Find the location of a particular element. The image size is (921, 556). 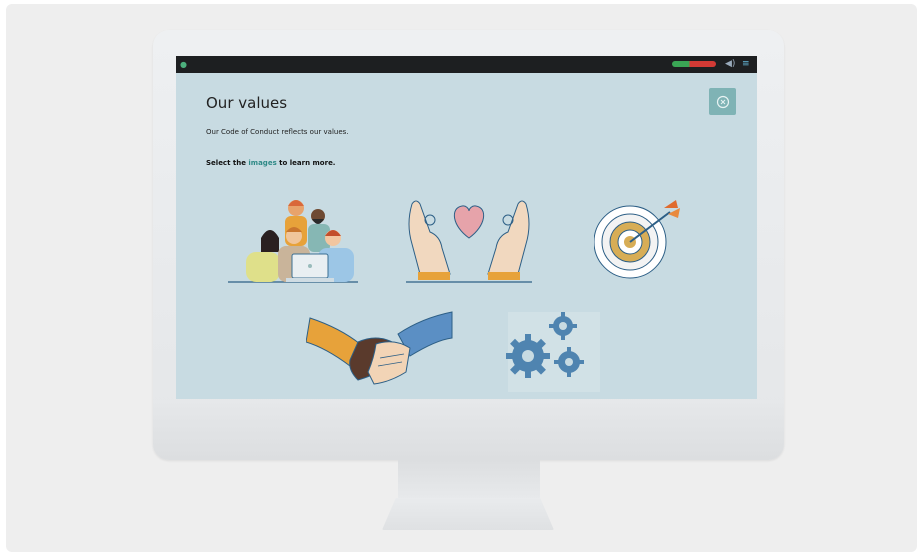

value-image-care is located at coordinates (469, 240).